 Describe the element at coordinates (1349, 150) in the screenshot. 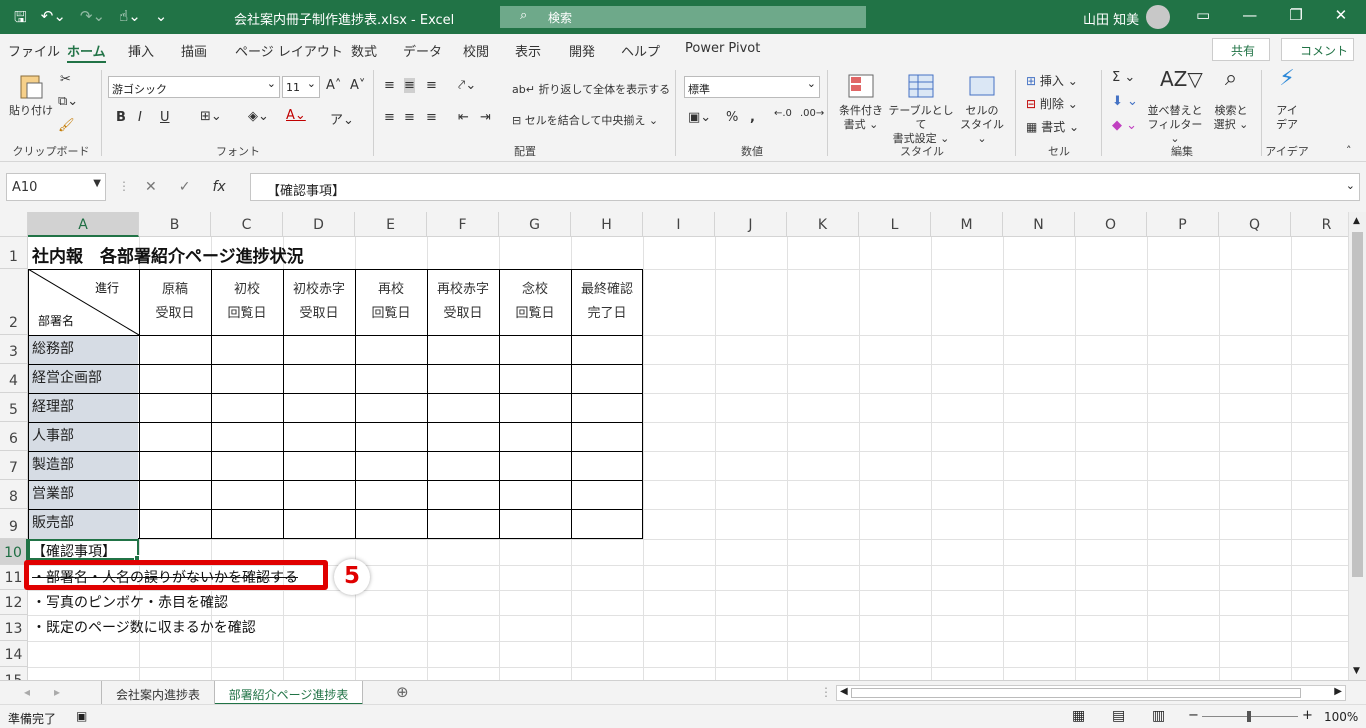

I see `collapse-ribbon-icon: ˄` at that location.